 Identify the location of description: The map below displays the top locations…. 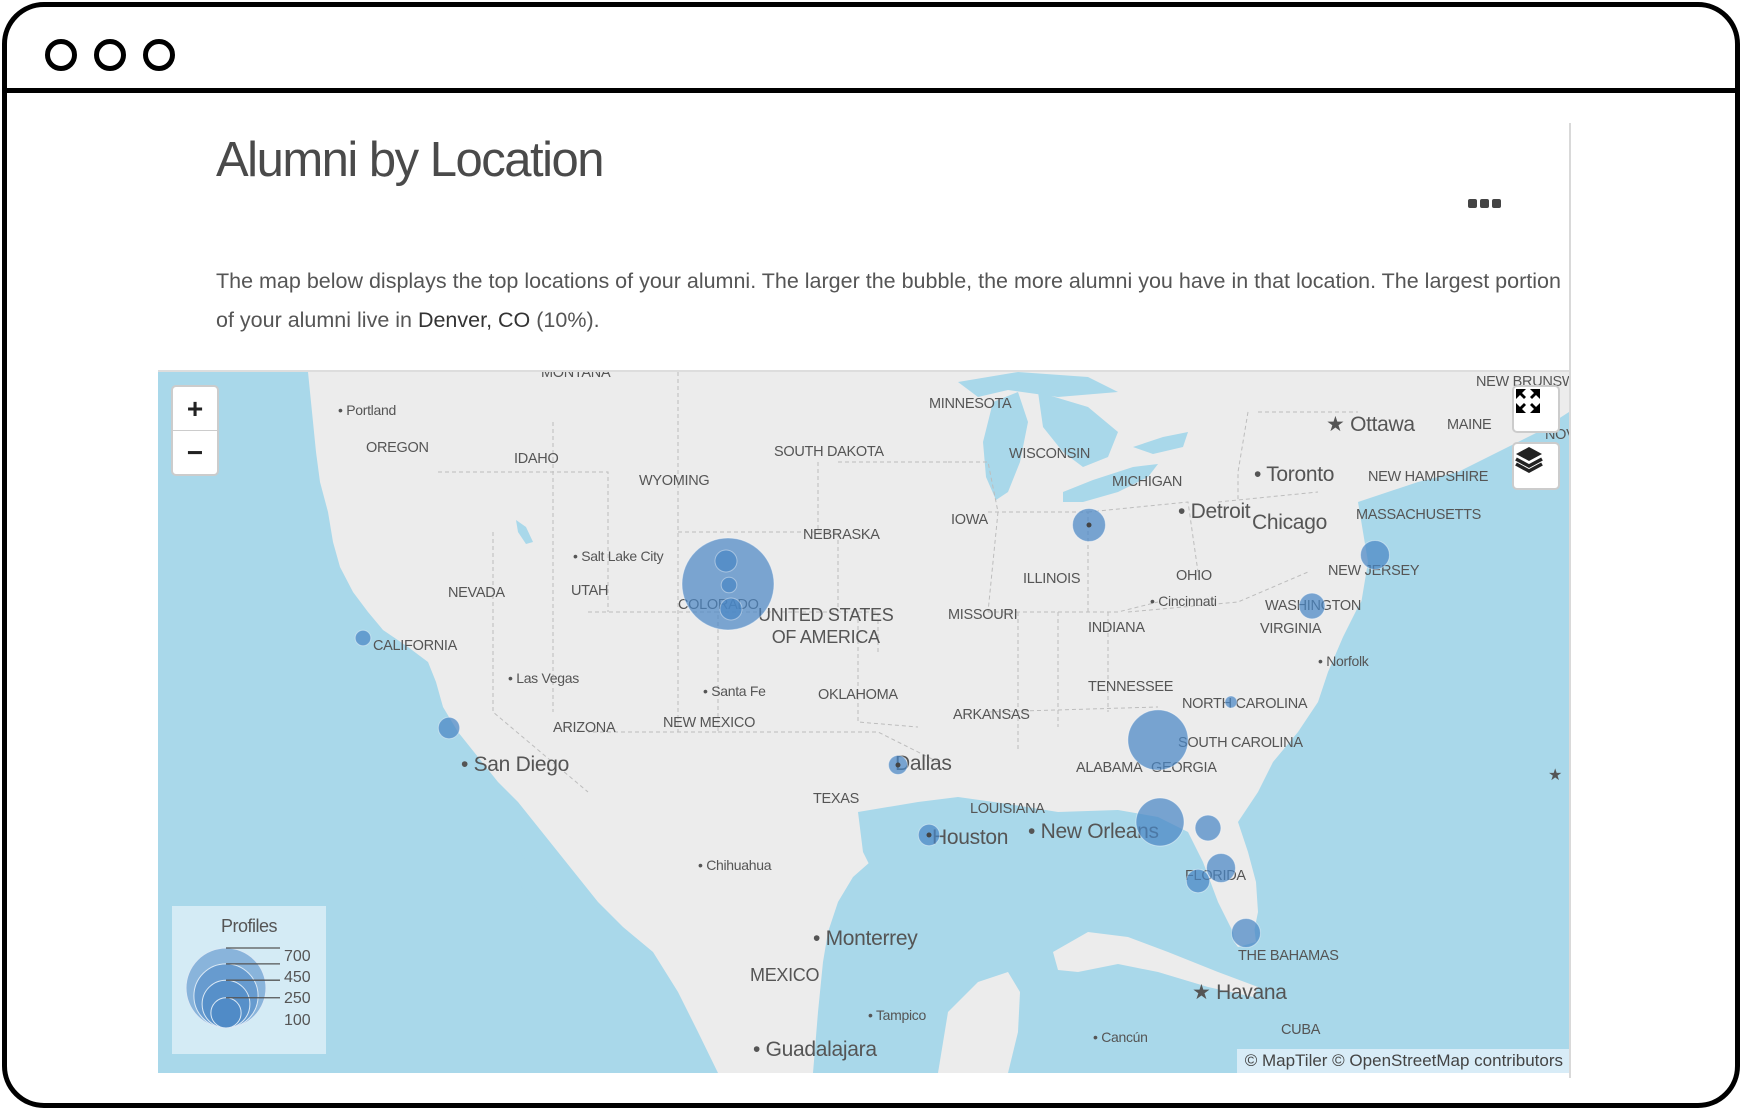
(891, 301).